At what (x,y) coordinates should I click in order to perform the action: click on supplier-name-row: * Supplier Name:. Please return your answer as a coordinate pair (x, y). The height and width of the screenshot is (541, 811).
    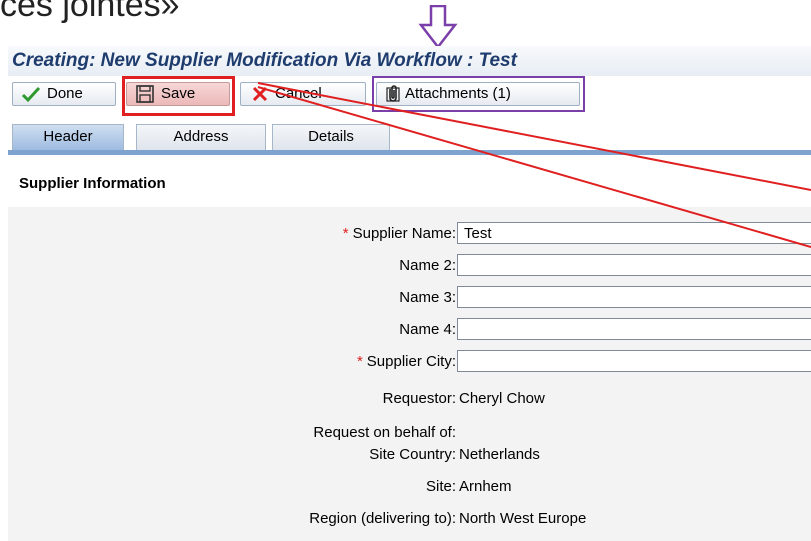
    Looking at the image, I should click on (409, 235).